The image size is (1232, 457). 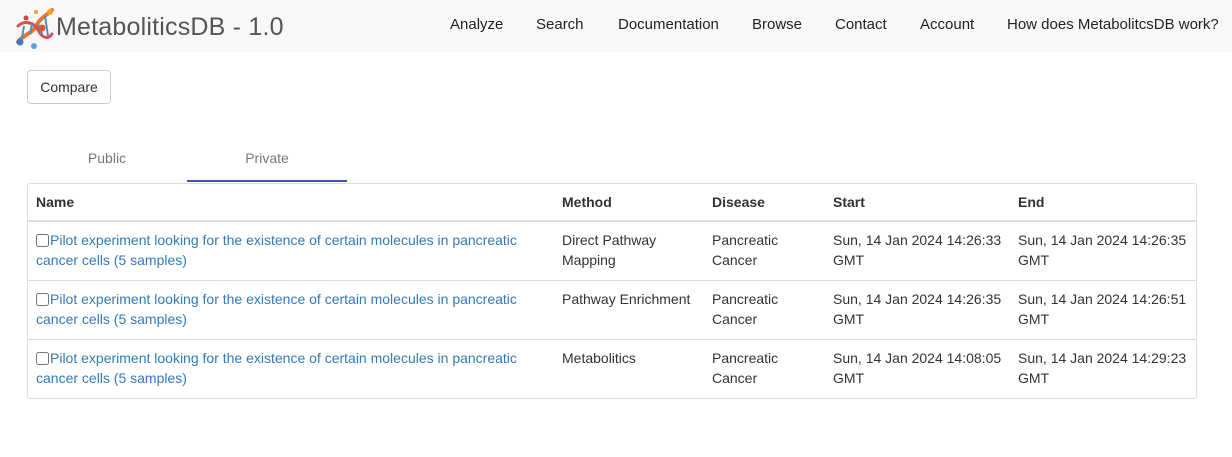 What do you see at coordinates (861, 24) in the screenshot?
I see `nav-contact: Contact` at bounding box center [861, 24].